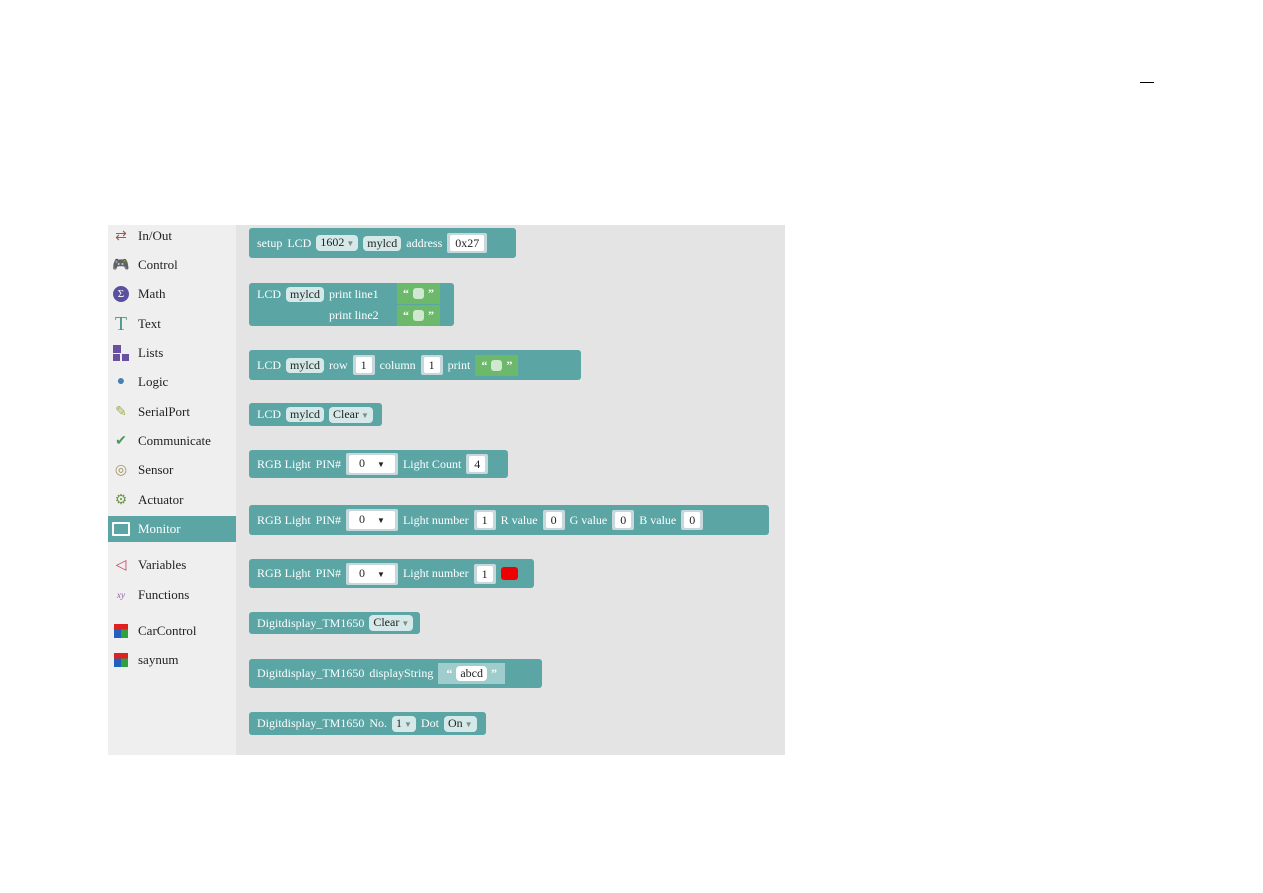 This screenshot has width=1263, height=893. I want to click on block-digit-clear: Digitdisplay_TM1650 Clear ▼, so click(334, 623).